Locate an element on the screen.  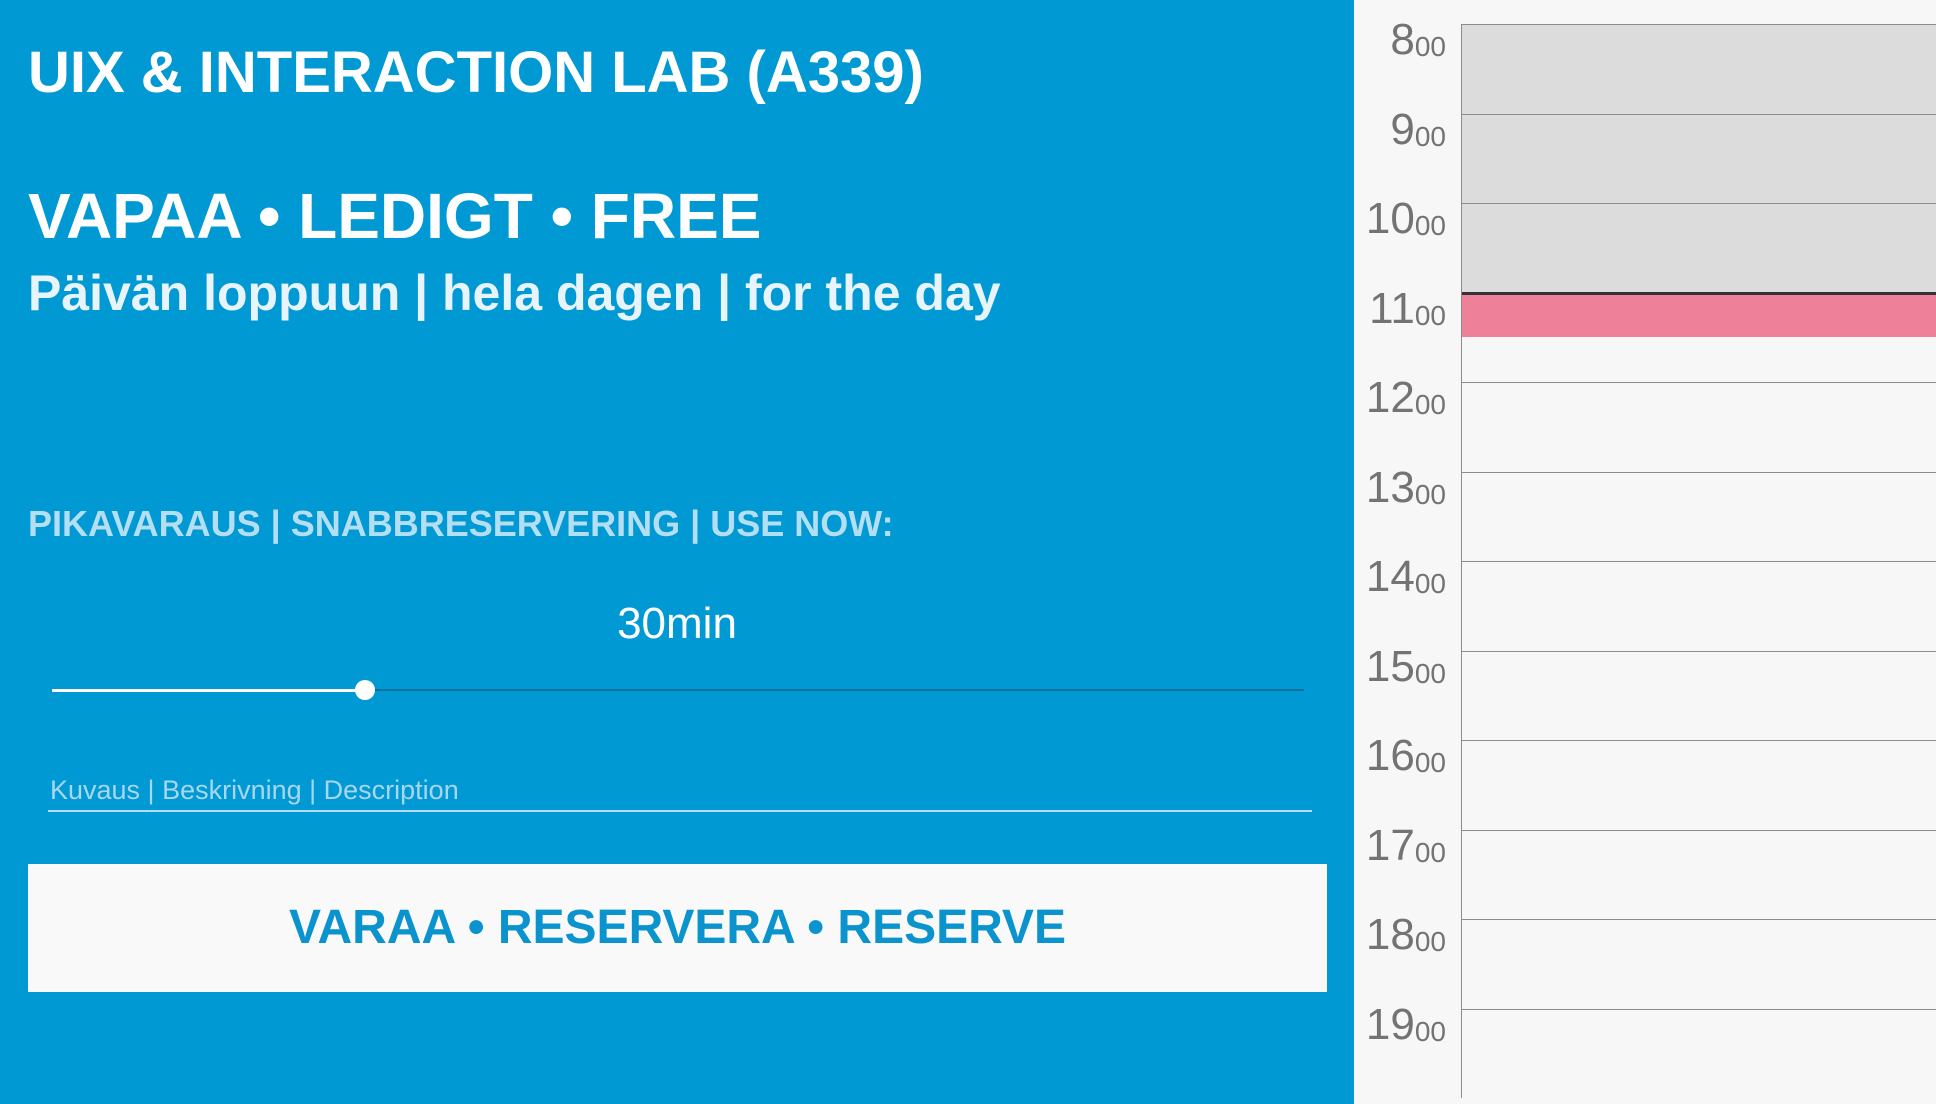
hour-label: 1500 is located at coordinates (1400, 668).